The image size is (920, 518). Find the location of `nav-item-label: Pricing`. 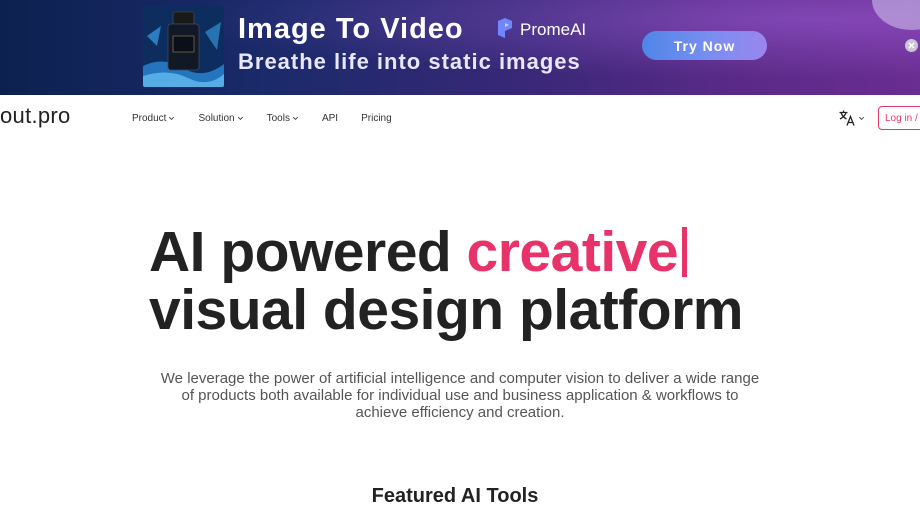

nav-item-label: Pricing is located at coordinates (376, 118).